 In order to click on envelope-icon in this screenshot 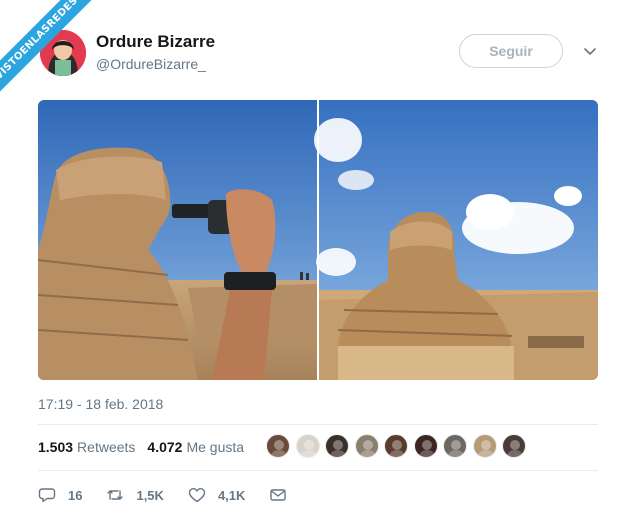, I will do `click(278, 495)`.